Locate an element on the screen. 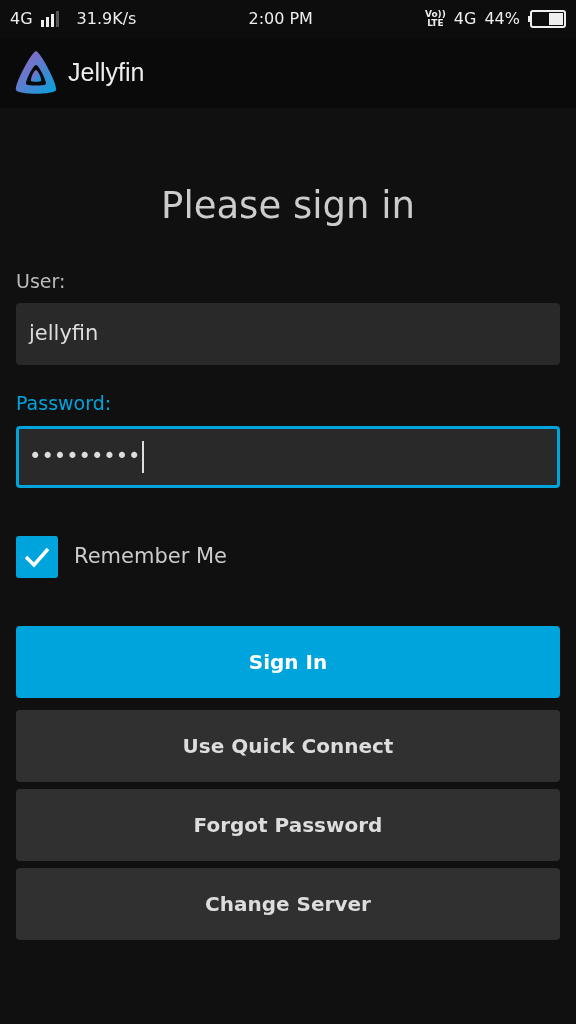 The height and width of the screenshot is (1024, 576). field-label: User: is located at coordinates (41, 281).